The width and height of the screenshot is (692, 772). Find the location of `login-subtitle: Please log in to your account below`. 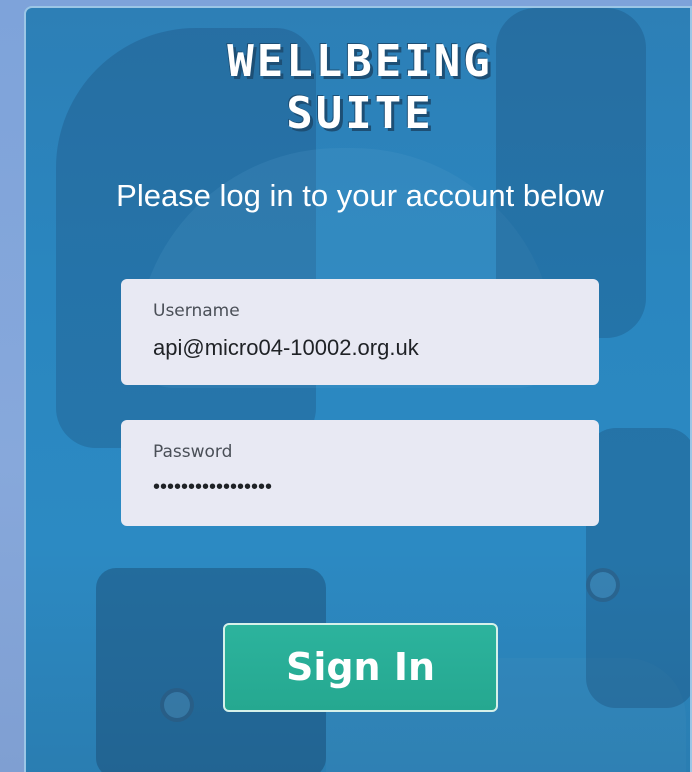

login-subtitle: Please log in to your account below is located at coordinates (360, 195).